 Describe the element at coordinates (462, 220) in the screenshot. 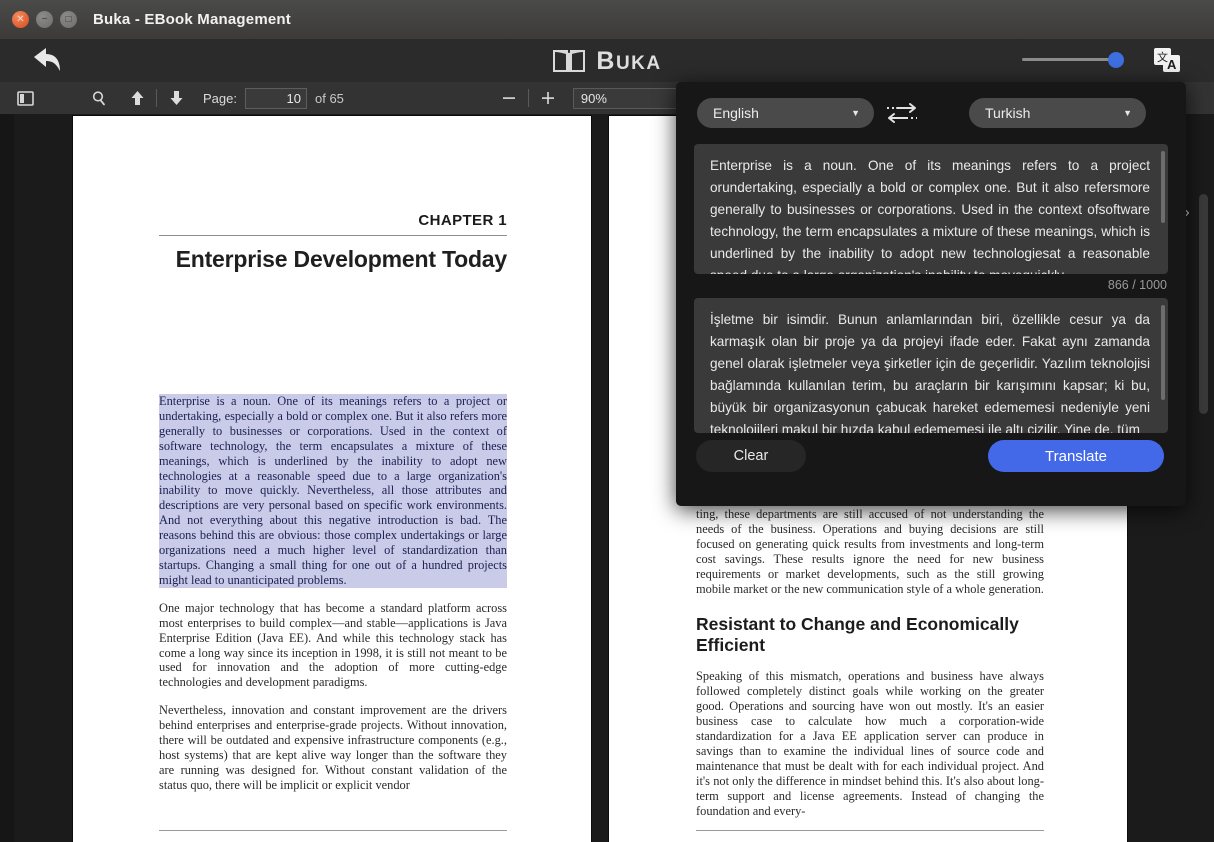

I see `chapter-label: CHAPTER 1` at that location.